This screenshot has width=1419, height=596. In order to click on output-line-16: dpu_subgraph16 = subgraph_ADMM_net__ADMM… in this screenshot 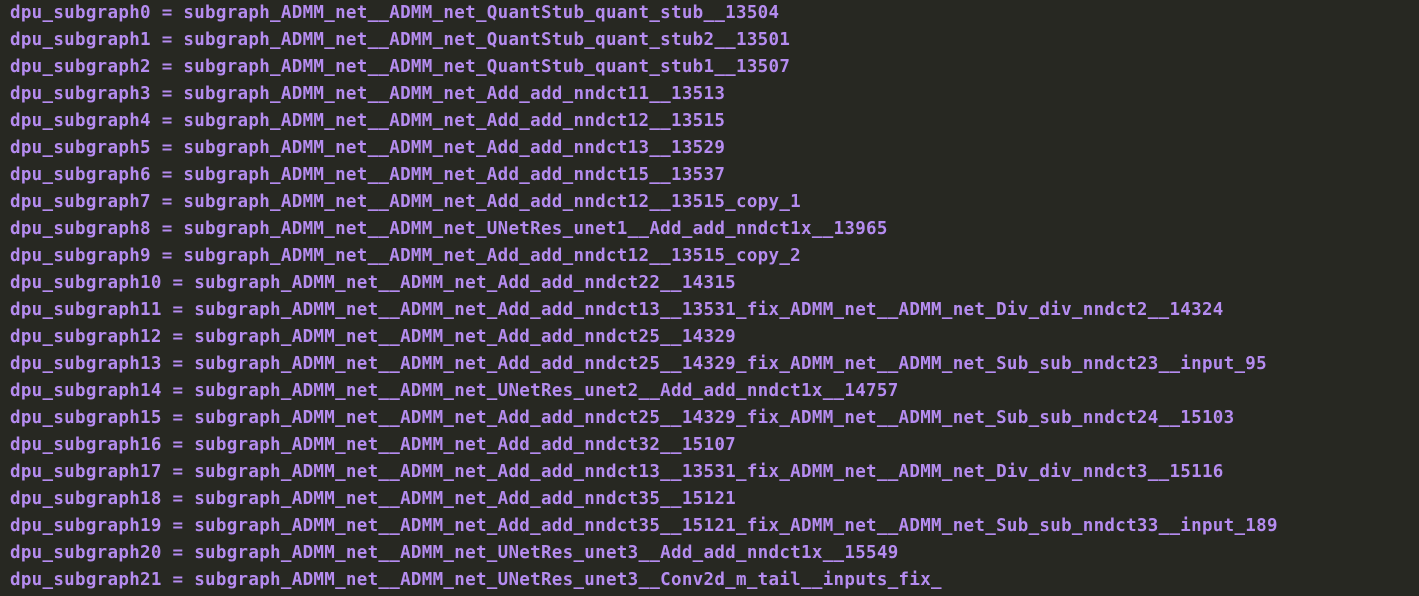, I will do `click(373, 445)`.